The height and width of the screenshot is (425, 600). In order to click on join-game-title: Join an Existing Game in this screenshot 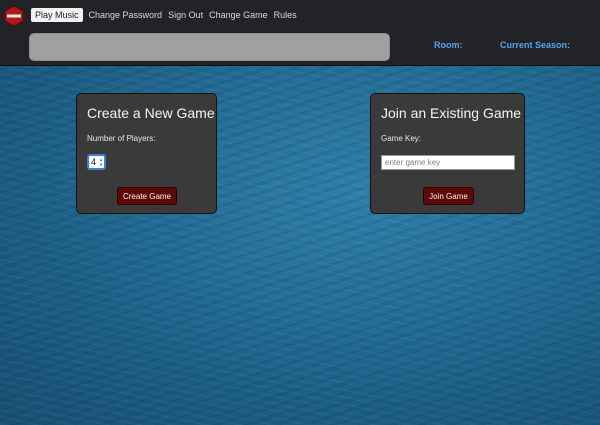, I will do `click(451, 113)`.